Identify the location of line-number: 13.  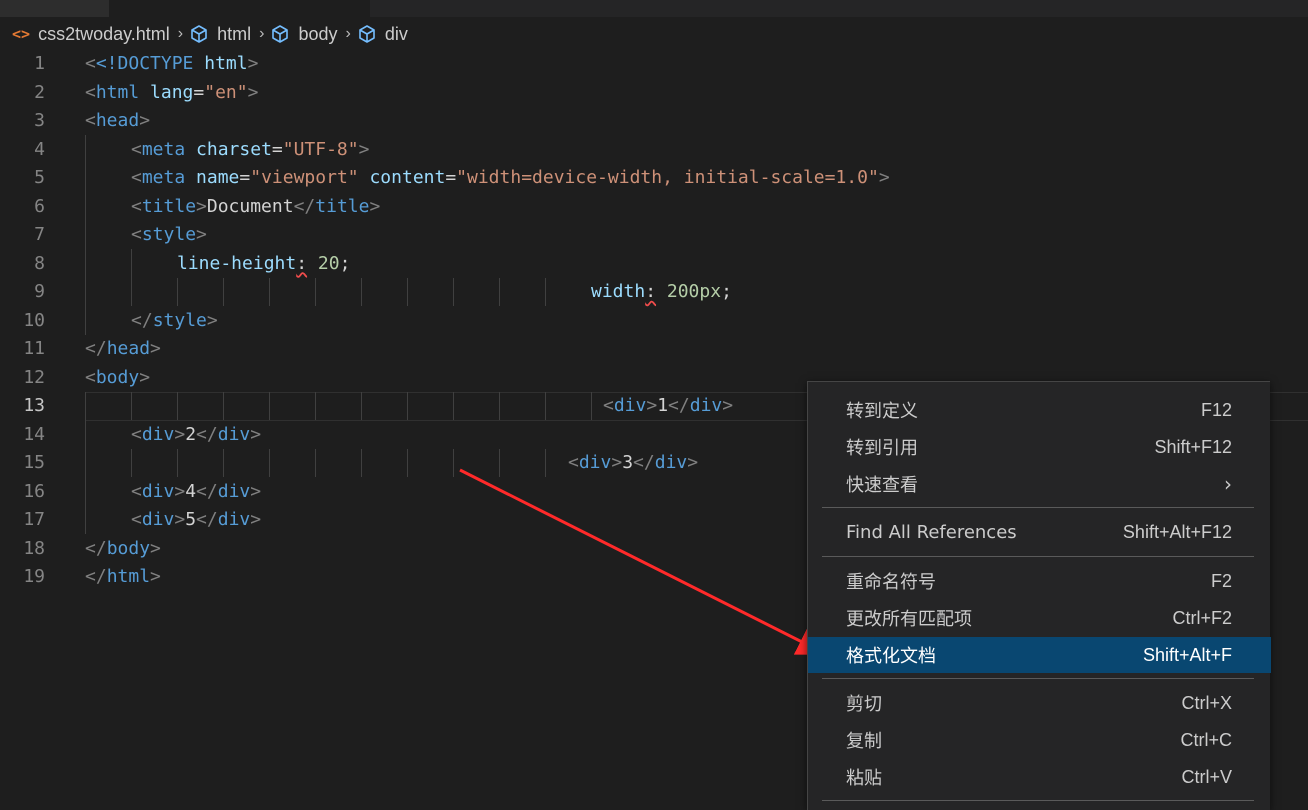
(34, 405).